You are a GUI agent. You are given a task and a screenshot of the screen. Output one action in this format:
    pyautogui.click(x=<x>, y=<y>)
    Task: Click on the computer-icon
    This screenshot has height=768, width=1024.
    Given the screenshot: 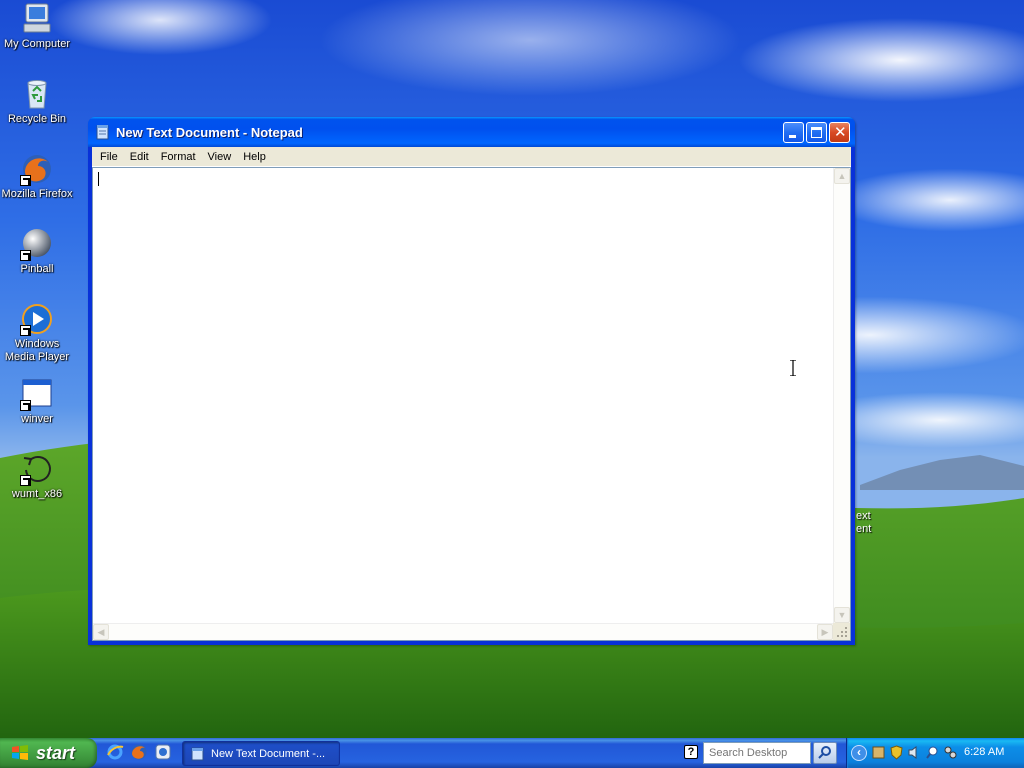 What is the action you would take?
    pyautogui.click(x=37, y=19)
    